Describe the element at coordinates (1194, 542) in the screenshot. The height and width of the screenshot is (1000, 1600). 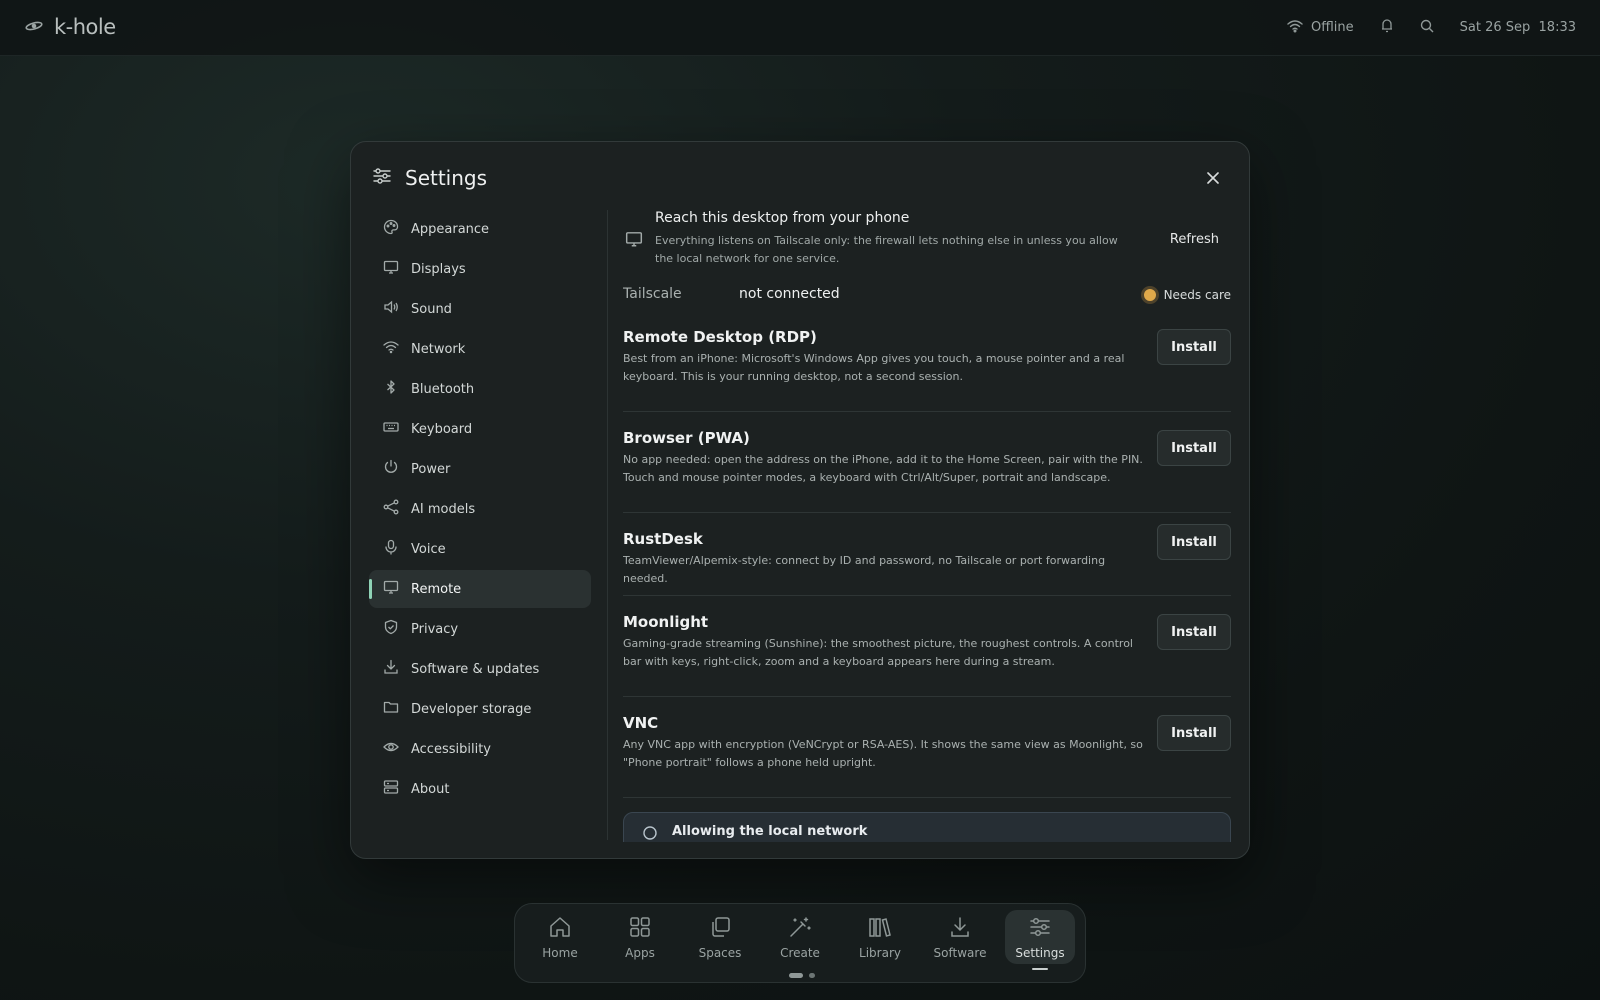
I see `install-rustdesk-button: Install` at that location.